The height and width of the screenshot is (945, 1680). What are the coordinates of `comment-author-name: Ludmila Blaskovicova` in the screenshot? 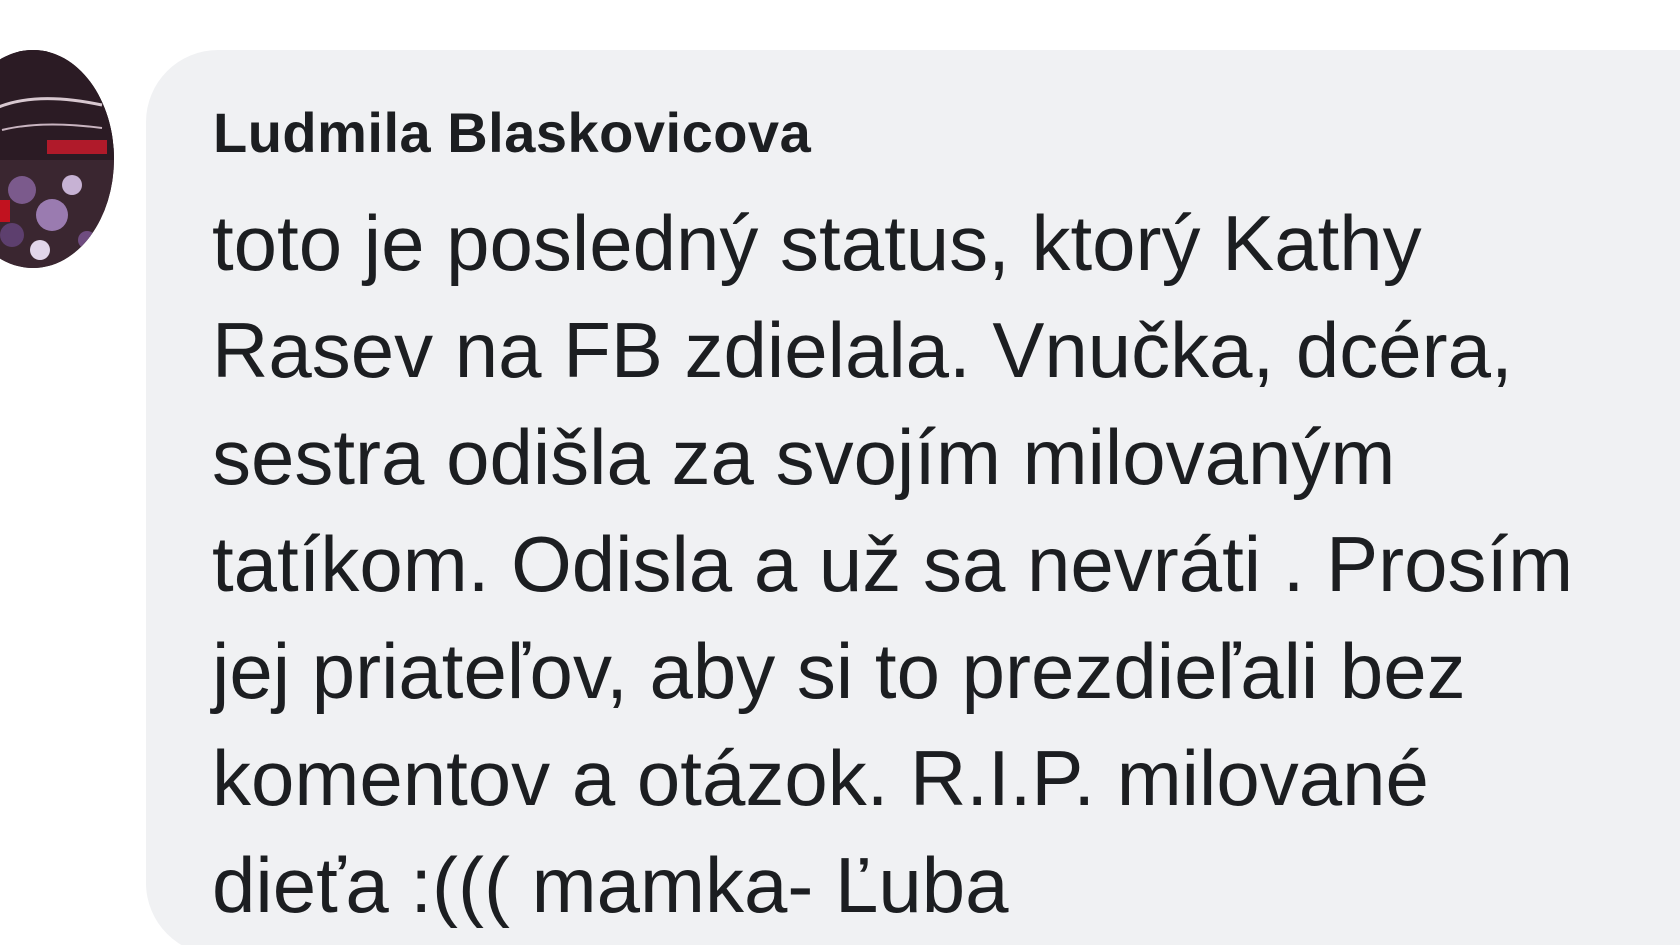 It's located at (512, 132).